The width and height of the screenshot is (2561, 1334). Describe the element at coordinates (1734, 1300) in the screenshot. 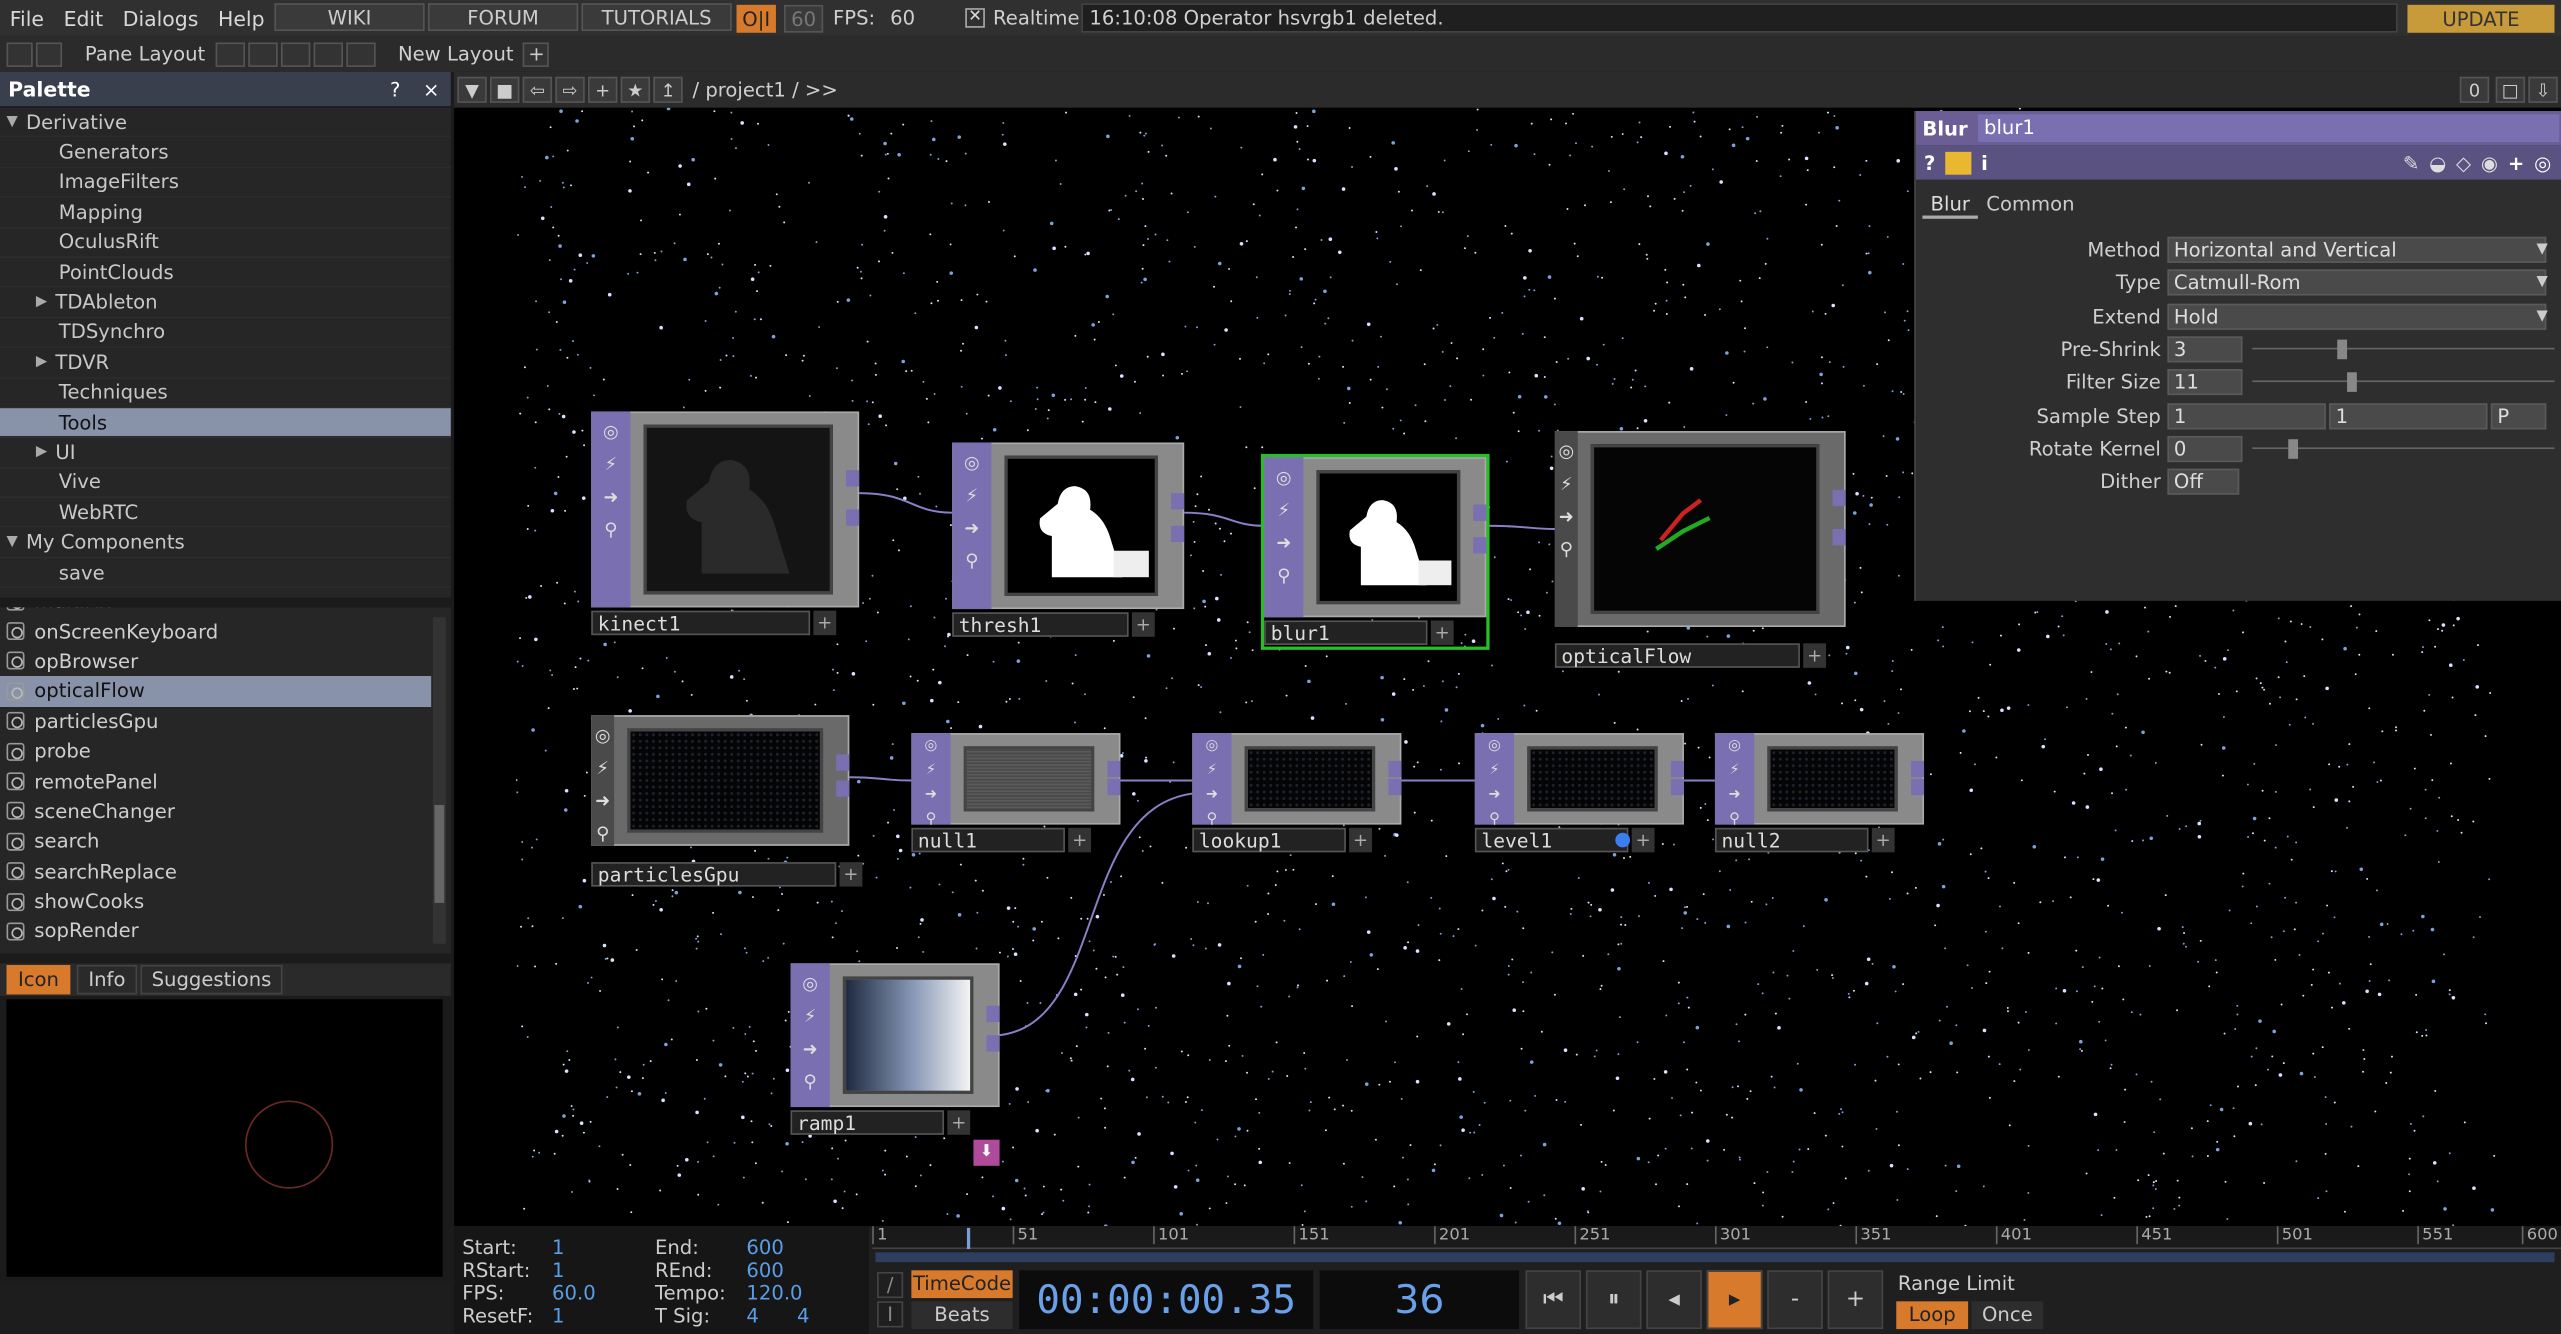

I see `play-icon: ▸` at that location.